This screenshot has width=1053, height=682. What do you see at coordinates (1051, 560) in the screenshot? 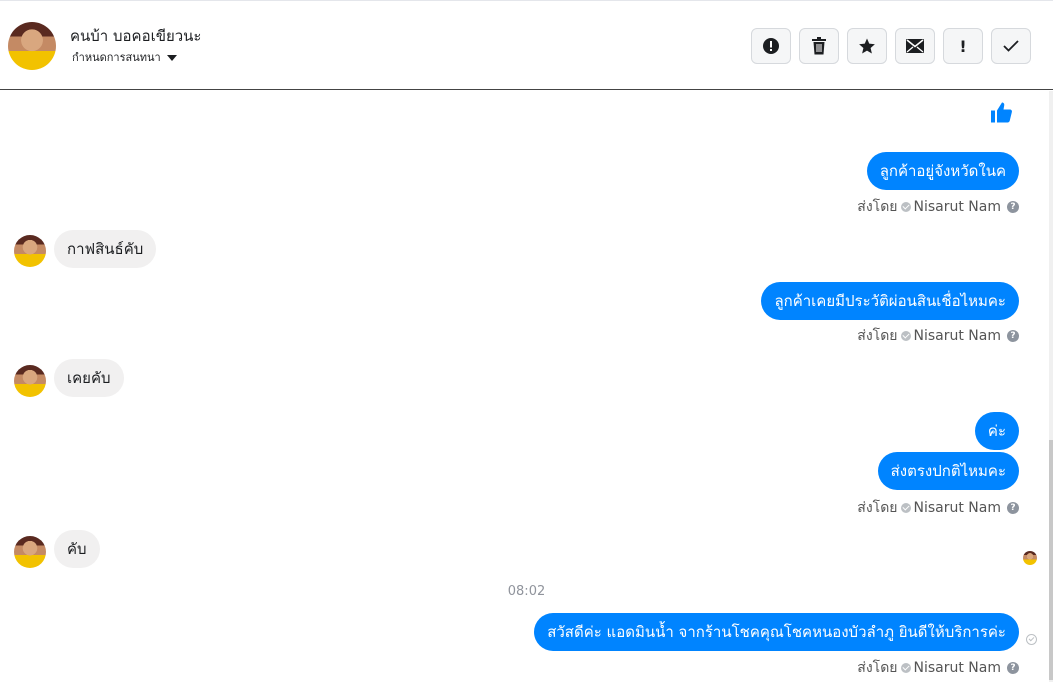
I see `scrollbar-thumb` at bounding box center [1051, 560].